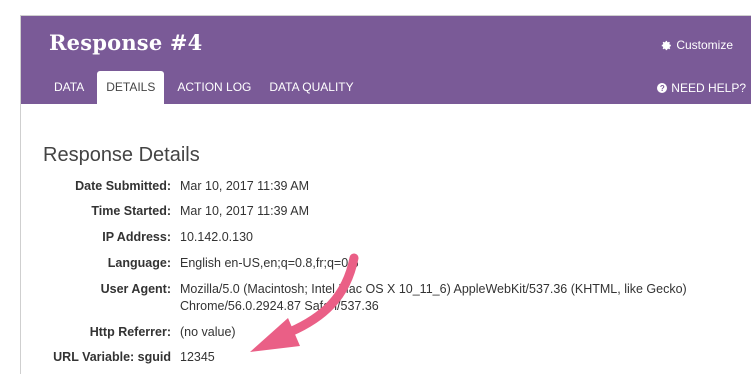 Image resolution: width=751 pixels, height=374 pixels. What do you see at coordinates (126, 42) in the screenshot?
I see `page-title: Response #4` at bounding box center [126, 42].